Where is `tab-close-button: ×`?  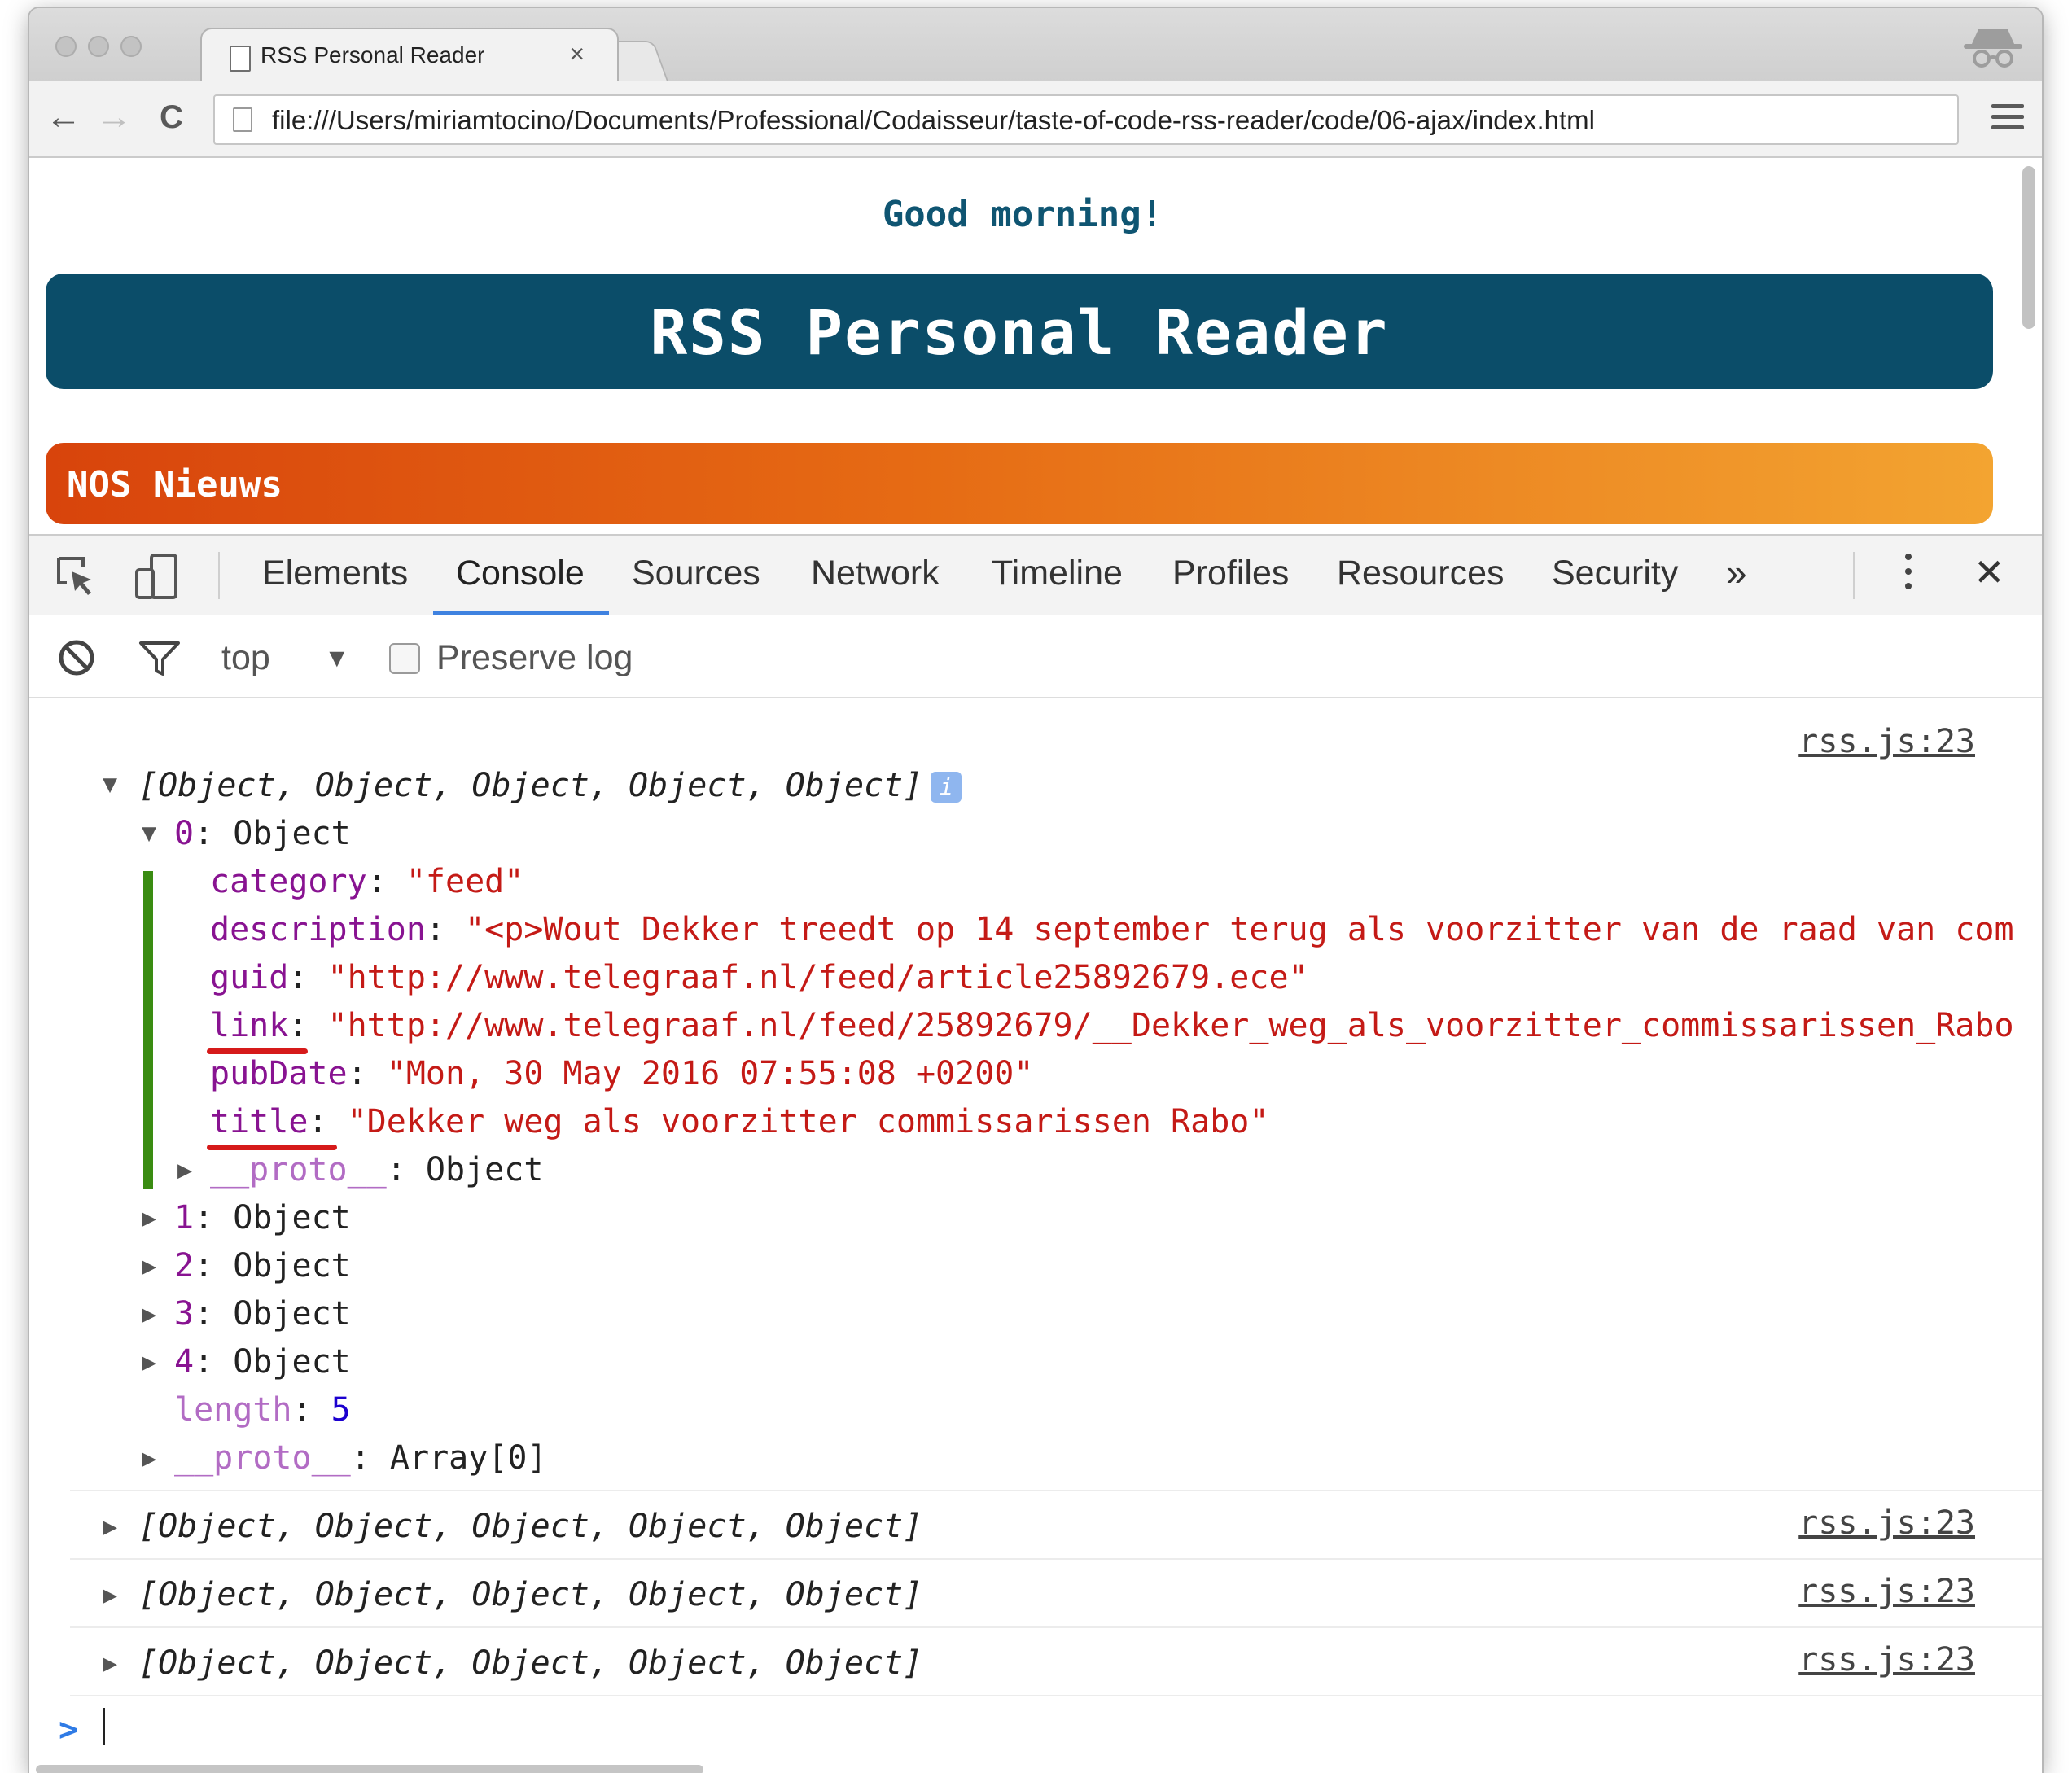 tab-close-button: × is located at coordinates (577, 54).